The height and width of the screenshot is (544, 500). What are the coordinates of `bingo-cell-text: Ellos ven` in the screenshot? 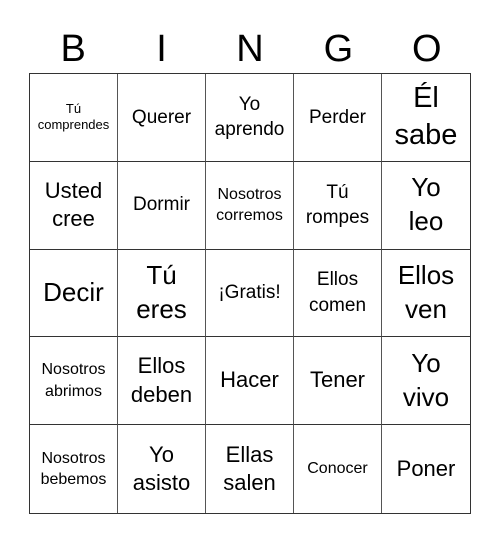 It's located at (426, 292).